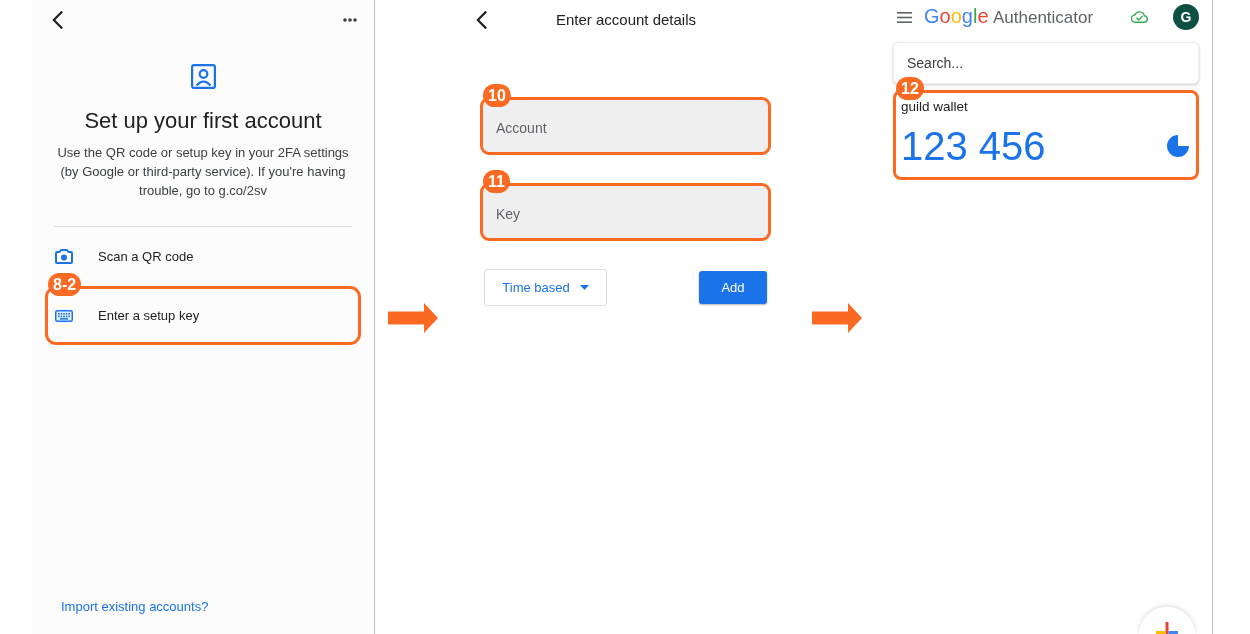  Describe the element at coordinates (733, 287) in the screenshot. I see `add-button: Add` at that location.